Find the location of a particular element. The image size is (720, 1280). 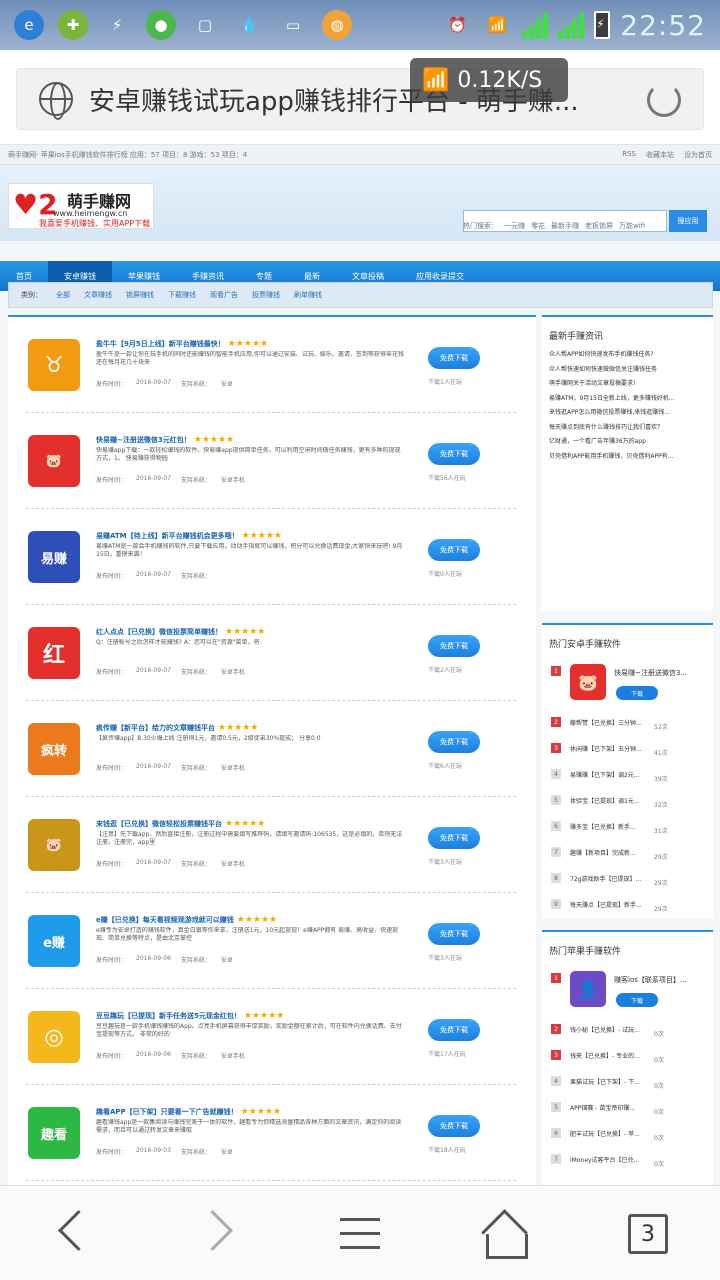

hot-link: 零花 is located at coordinates (538, 226).